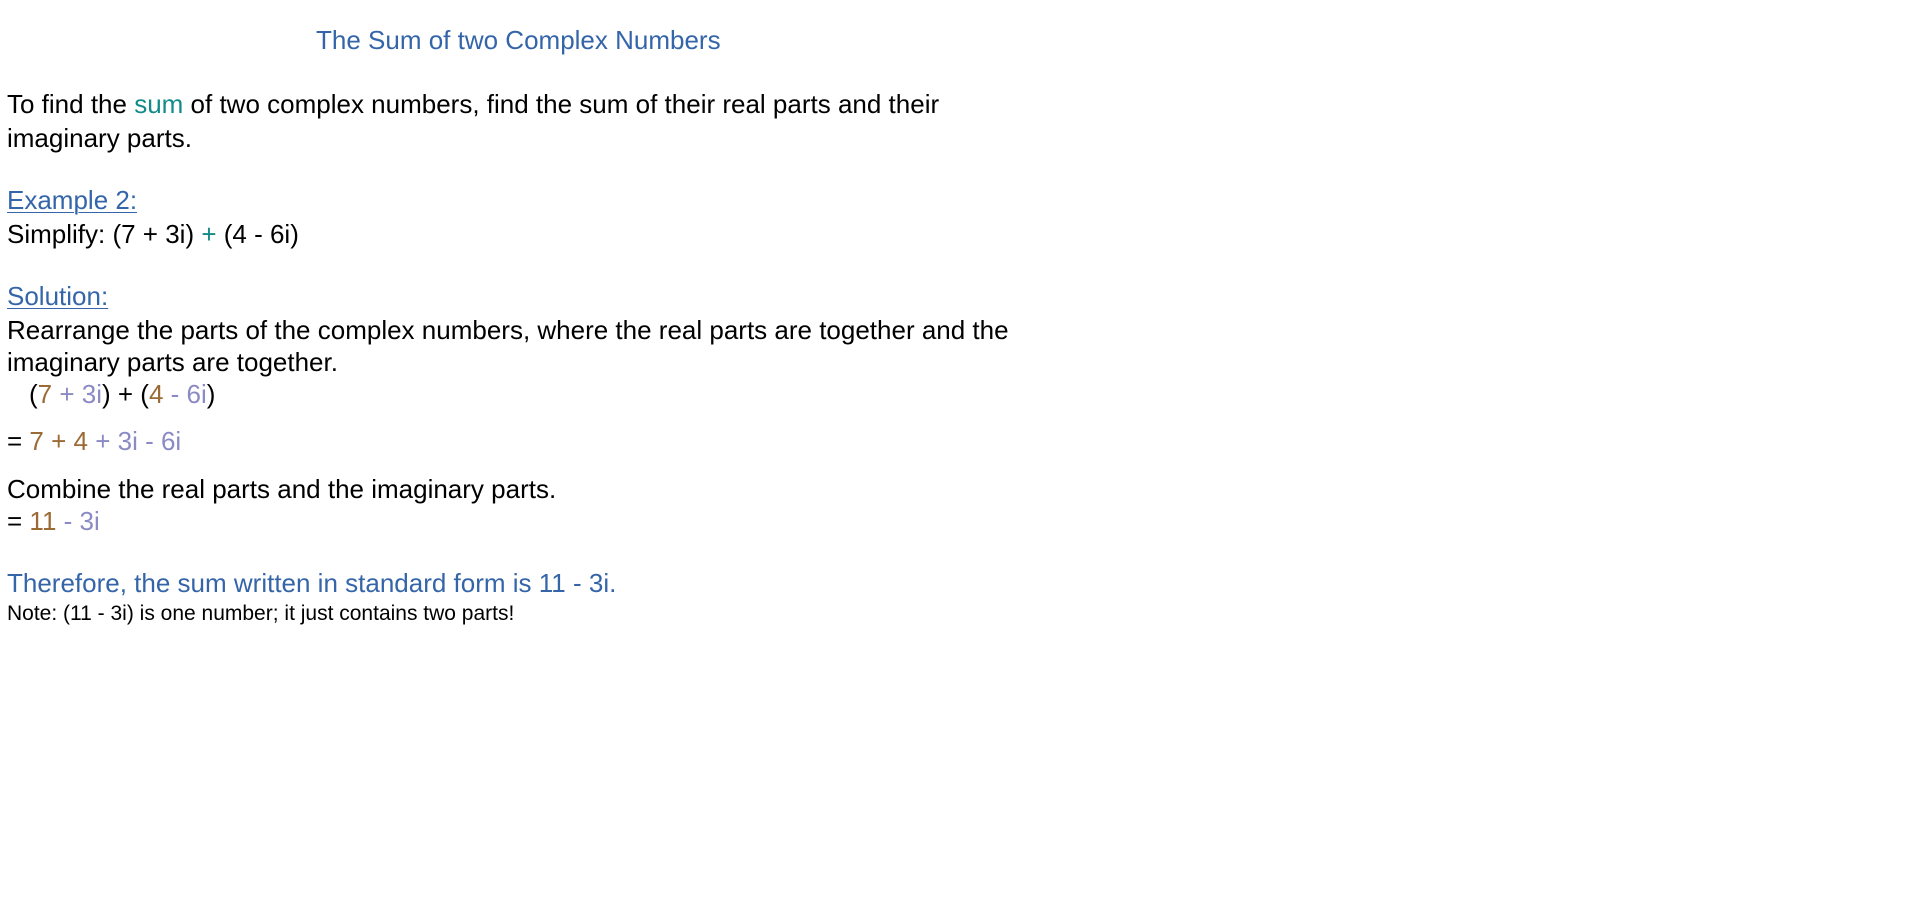  Describe the element at coordinates (33, 394) in the screenshot. I see `expr1-open: (` at that location.